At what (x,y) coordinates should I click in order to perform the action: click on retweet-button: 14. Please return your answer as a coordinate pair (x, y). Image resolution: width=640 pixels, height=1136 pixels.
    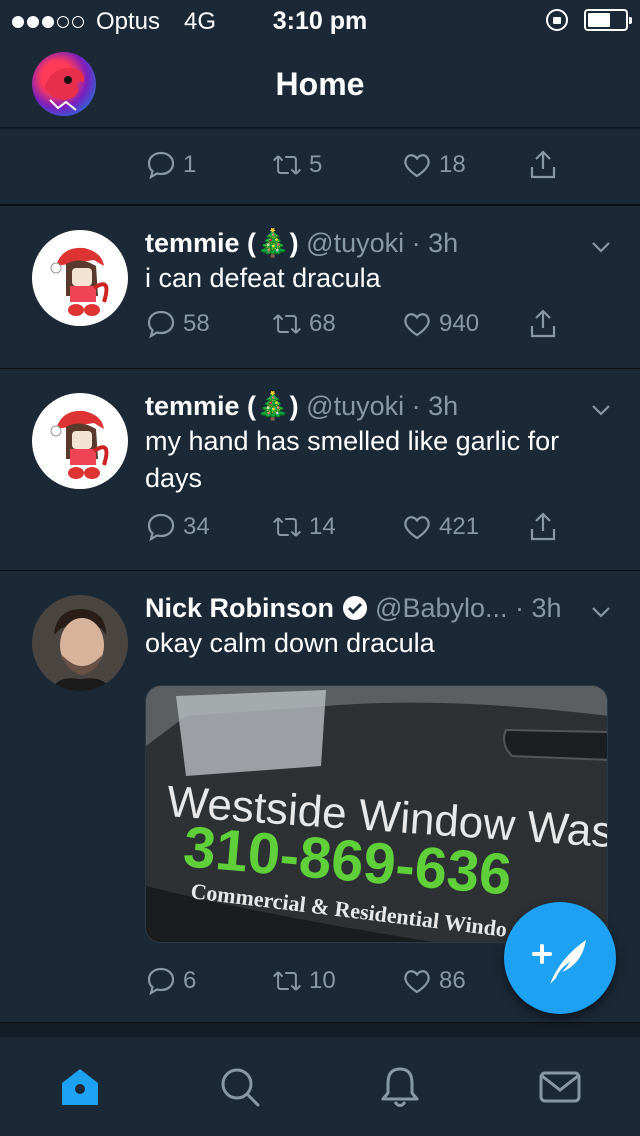
    Looking at the image, I should click on (303, 527).